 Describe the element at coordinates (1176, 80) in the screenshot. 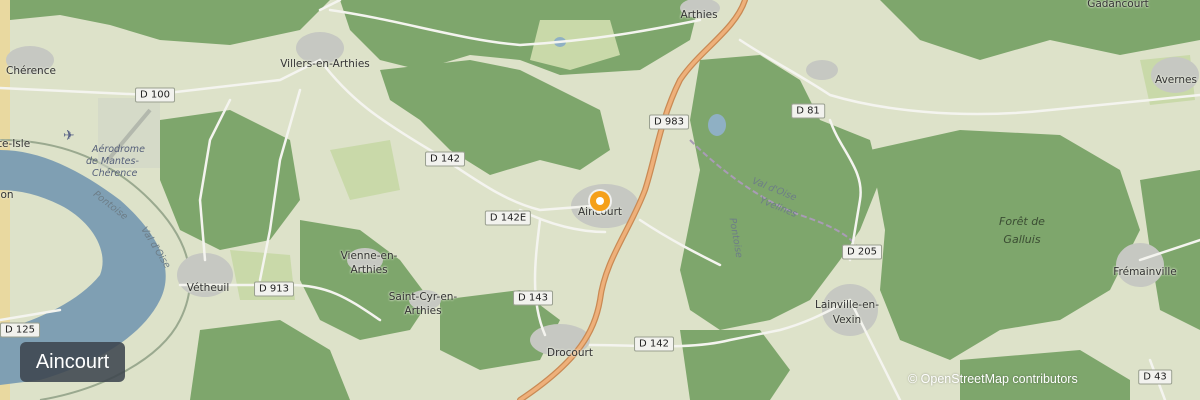

I see `place-label-avernes: Avernes` at that location.